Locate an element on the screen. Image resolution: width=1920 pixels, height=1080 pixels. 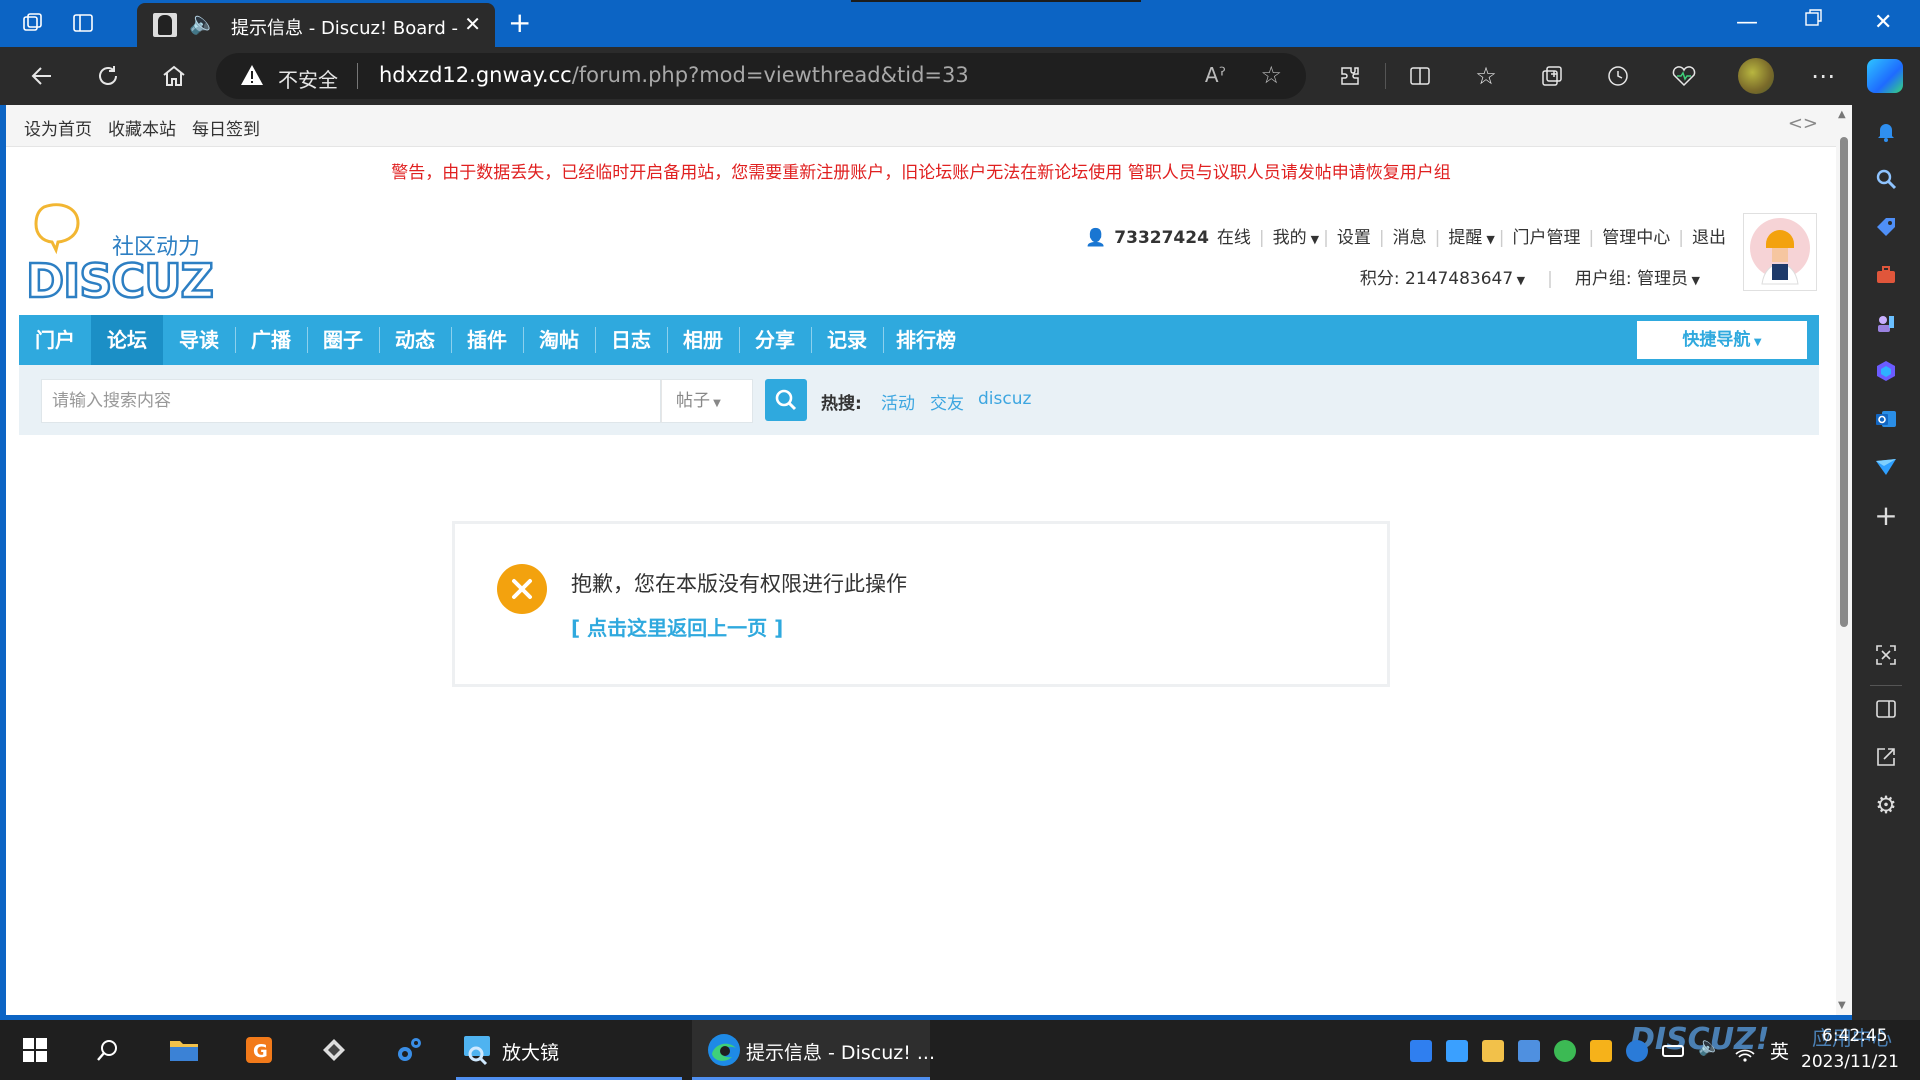
sidebar-settings-gear-icon: ⚙ is located at coordinates (1886, 805).